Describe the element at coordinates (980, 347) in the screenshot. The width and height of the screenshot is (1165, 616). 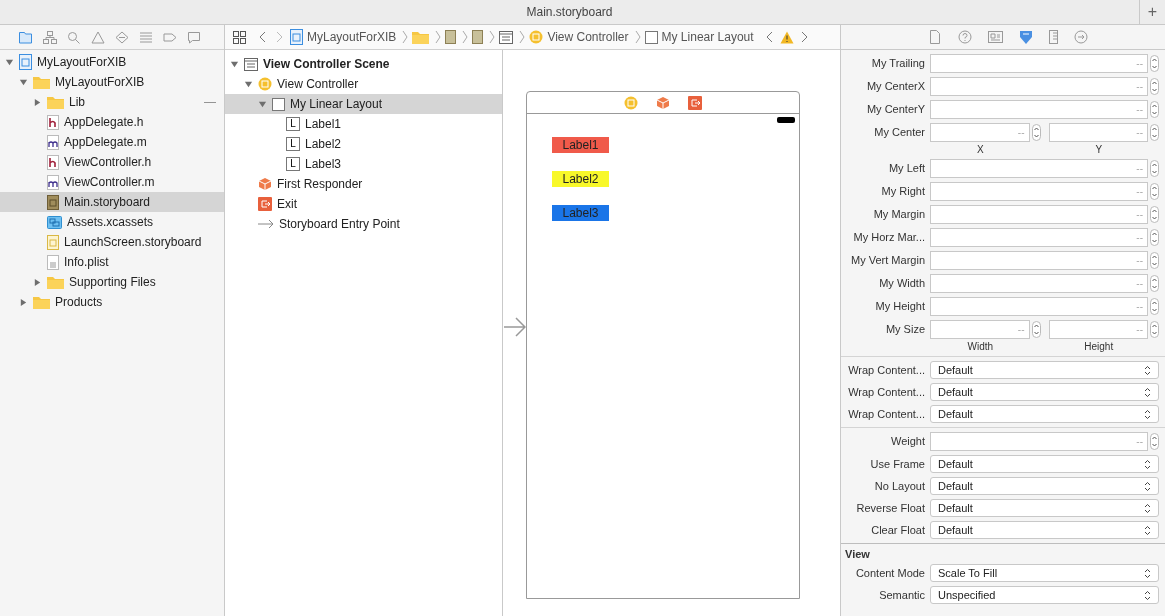
I see `field-caption: Width` at that location.